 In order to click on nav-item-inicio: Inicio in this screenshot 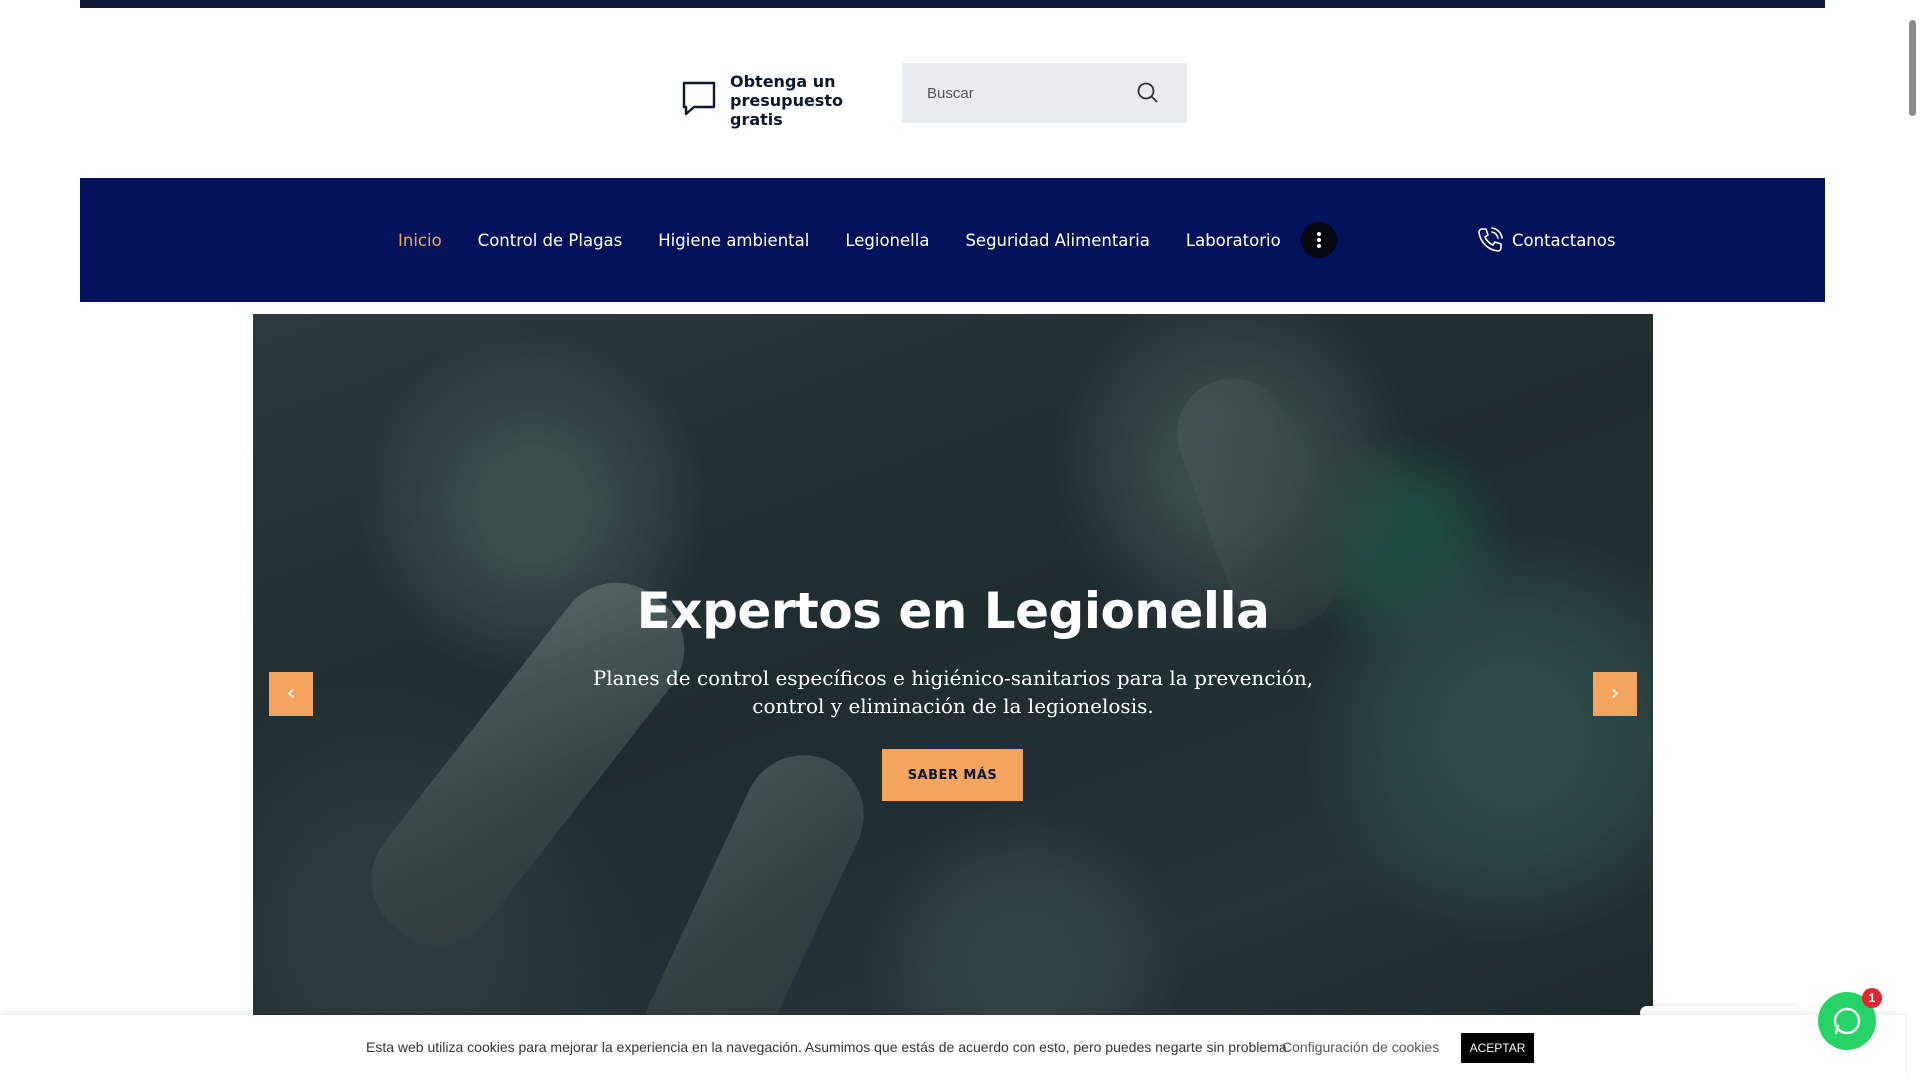, I will do `click(420, 240)`.